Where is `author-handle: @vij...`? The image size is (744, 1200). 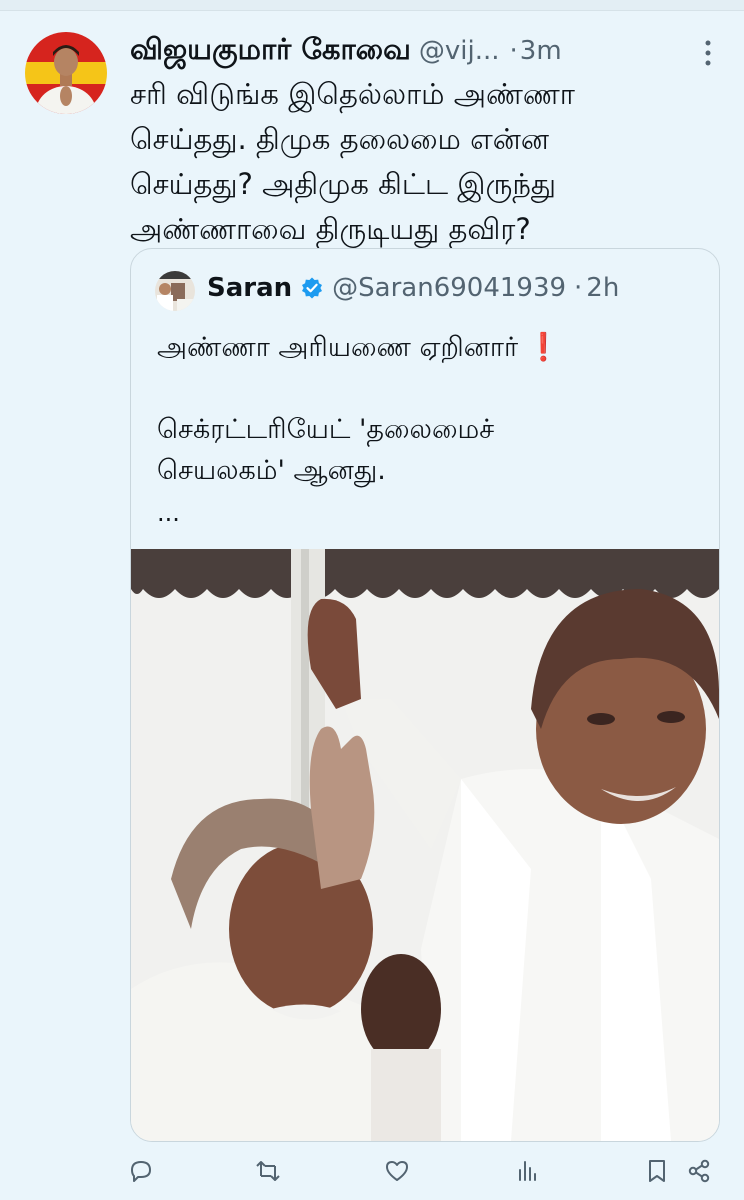 author-handle: @vij... is located at coordinates (459, 51).